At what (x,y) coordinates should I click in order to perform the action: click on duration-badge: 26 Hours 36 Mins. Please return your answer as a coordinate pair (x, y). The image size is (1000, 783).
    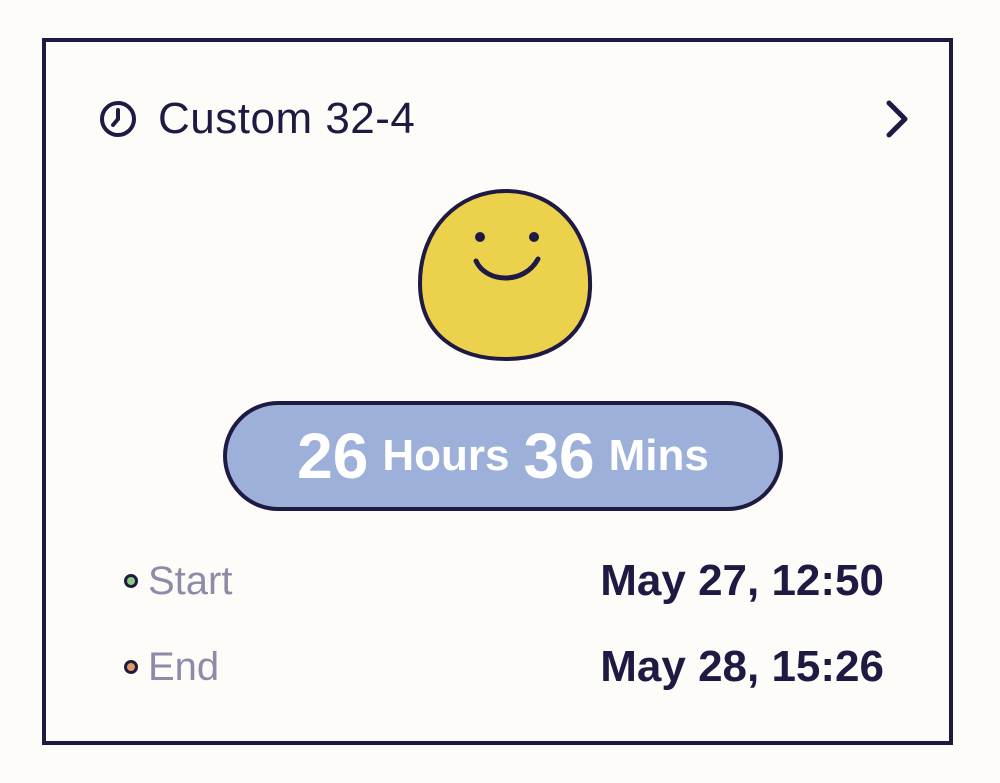
    Looking at the image, I should click on (503, 456).